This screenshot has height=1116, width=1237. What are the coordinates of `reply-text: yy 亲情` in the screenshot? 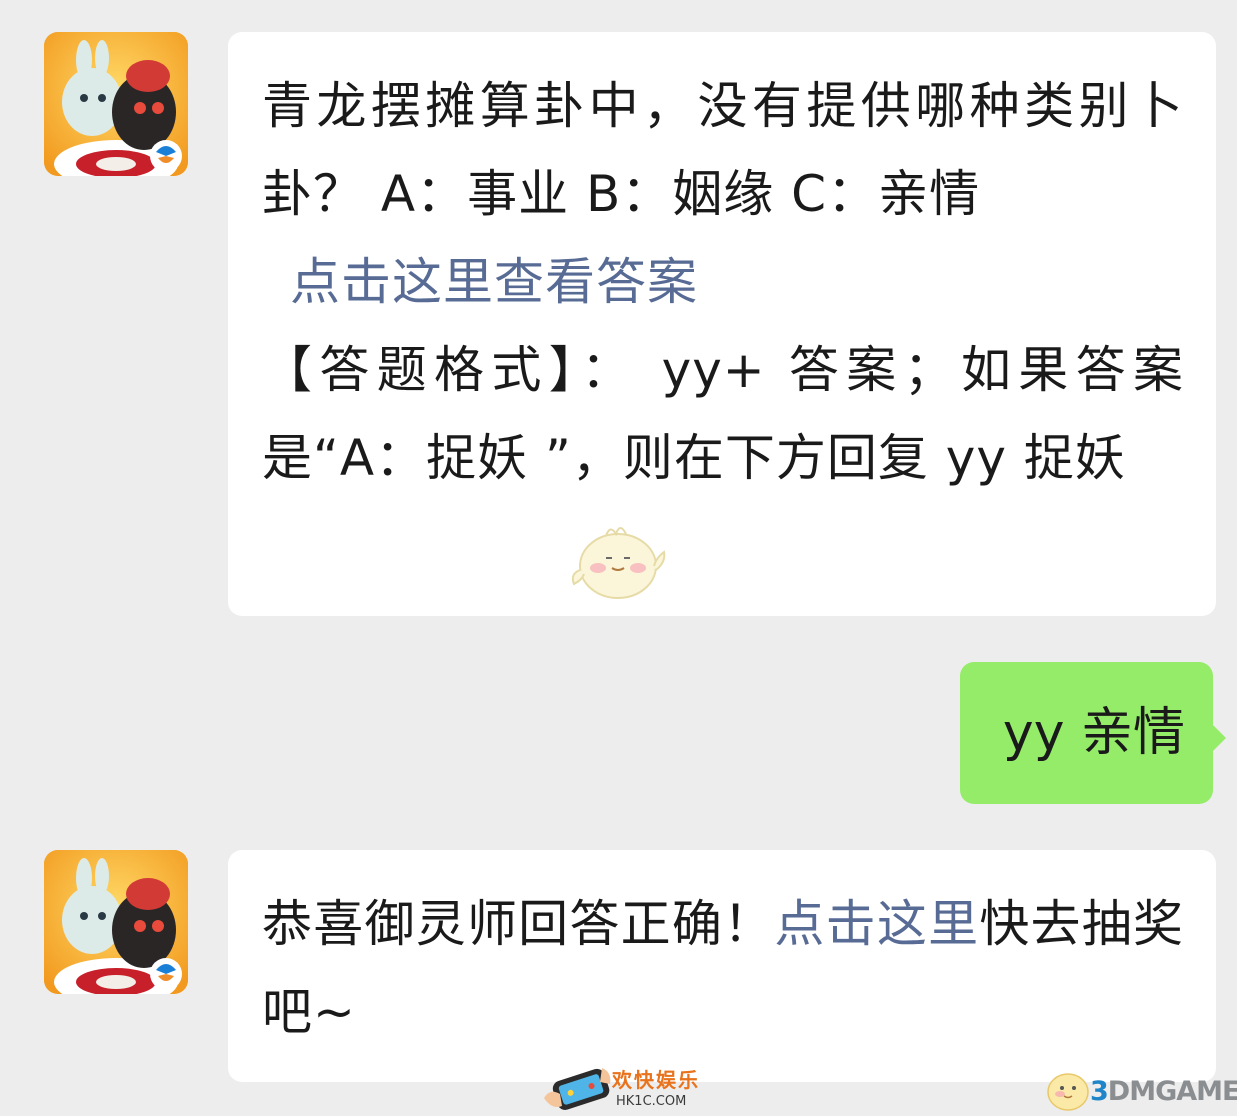 It's located at (1093, 733).